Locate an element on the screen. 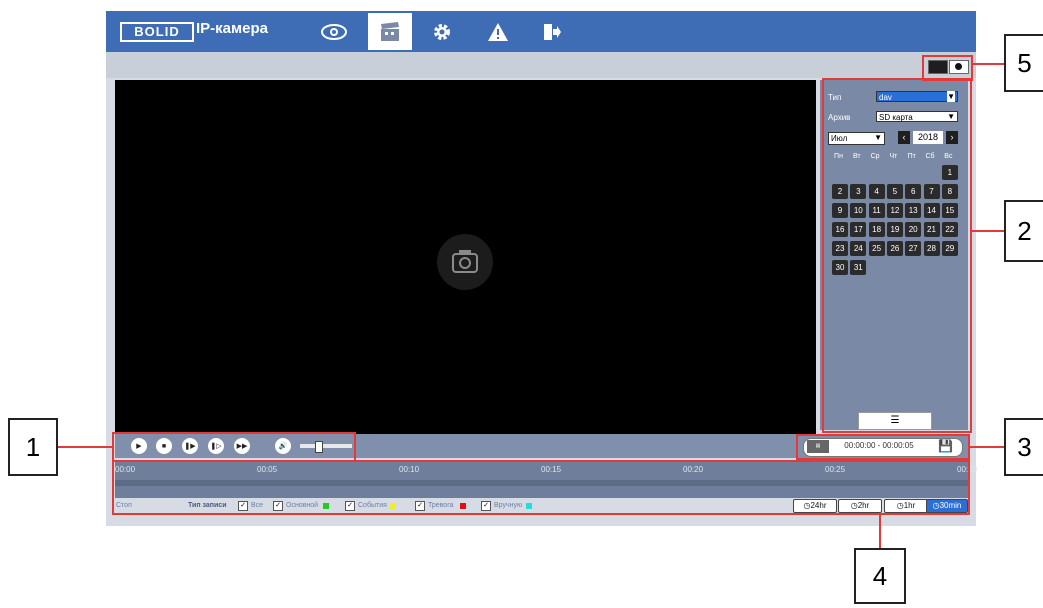  callout-2: 2 is located at coordinates (1023, 231).